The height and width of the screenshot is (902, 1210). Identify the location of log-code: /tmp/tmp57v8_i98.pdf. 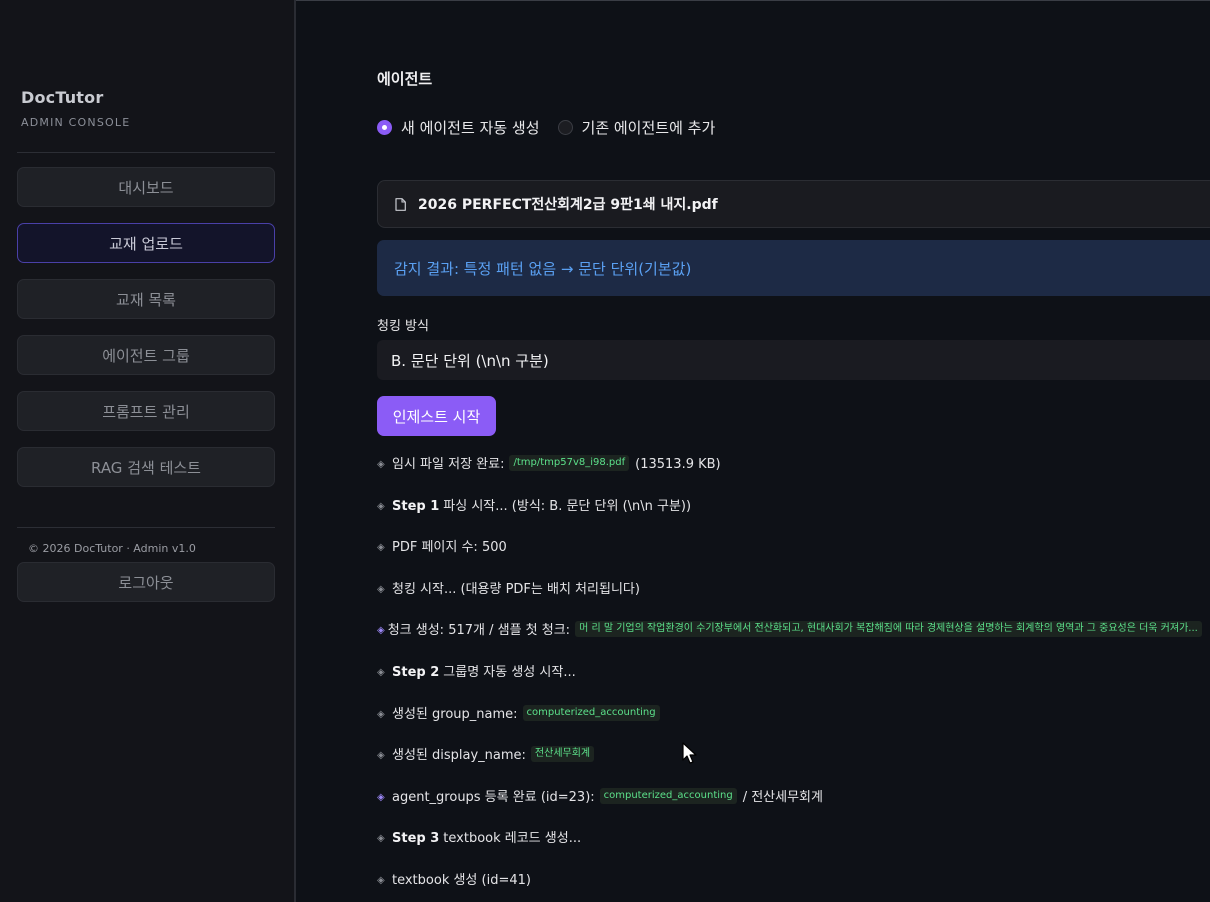
(569, 463).